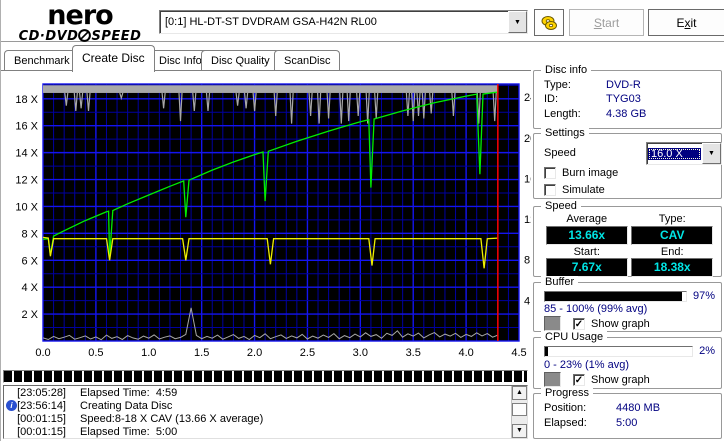 Image resolution: width=724 pixels, height=441 pixels. I want to click on start-speed-display: 7.67x, so click(586, 267).